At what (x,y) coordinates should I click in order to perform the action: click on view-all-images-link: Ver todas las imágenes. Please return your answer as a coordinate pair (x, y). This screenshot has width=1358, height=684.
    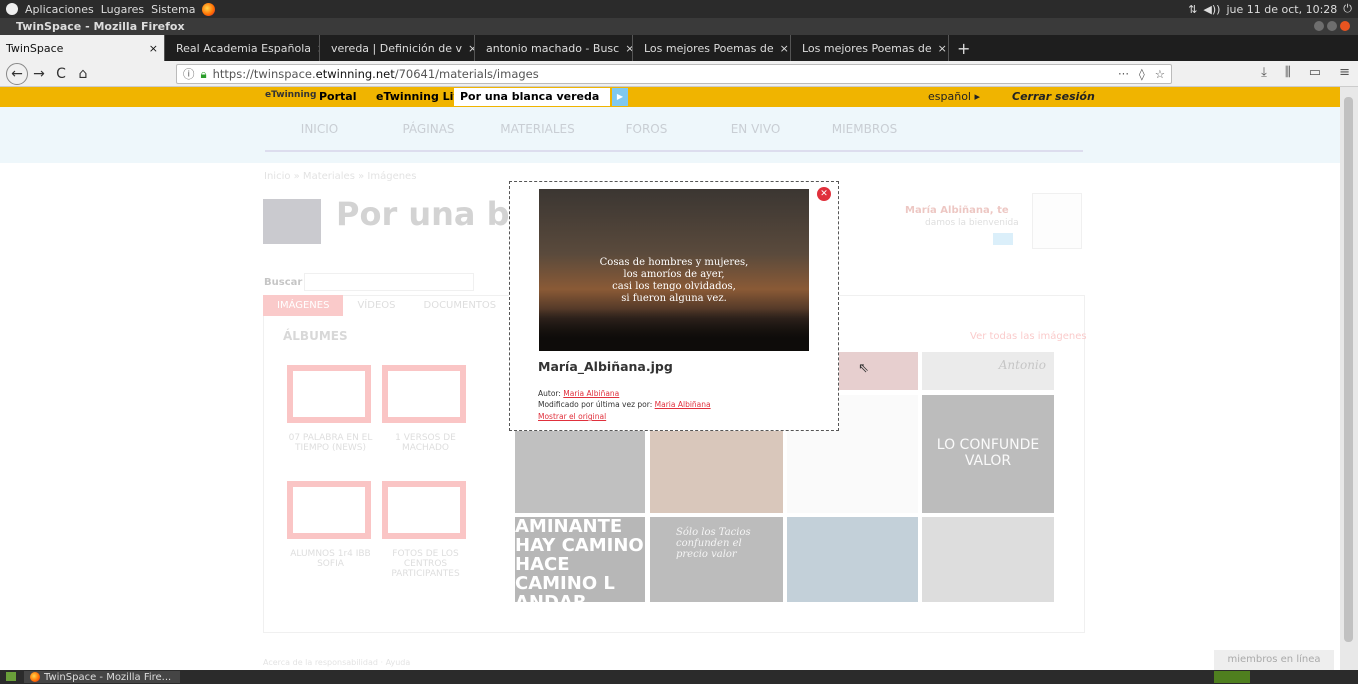
    Looking at the image, I should click on (1028, 336).